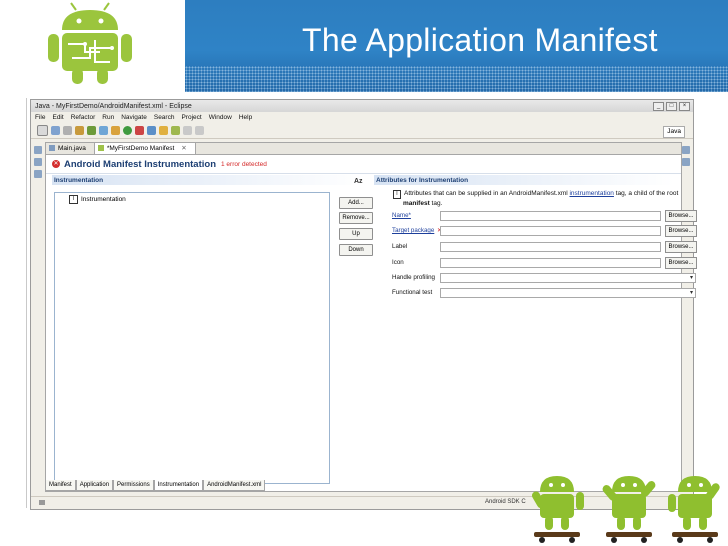 The width and height of the screenshot is (728, 546). What do you see at coordinates (358, 181) in the screenshot?
I see `sort-button: Az` at bounding box center [358, 181].